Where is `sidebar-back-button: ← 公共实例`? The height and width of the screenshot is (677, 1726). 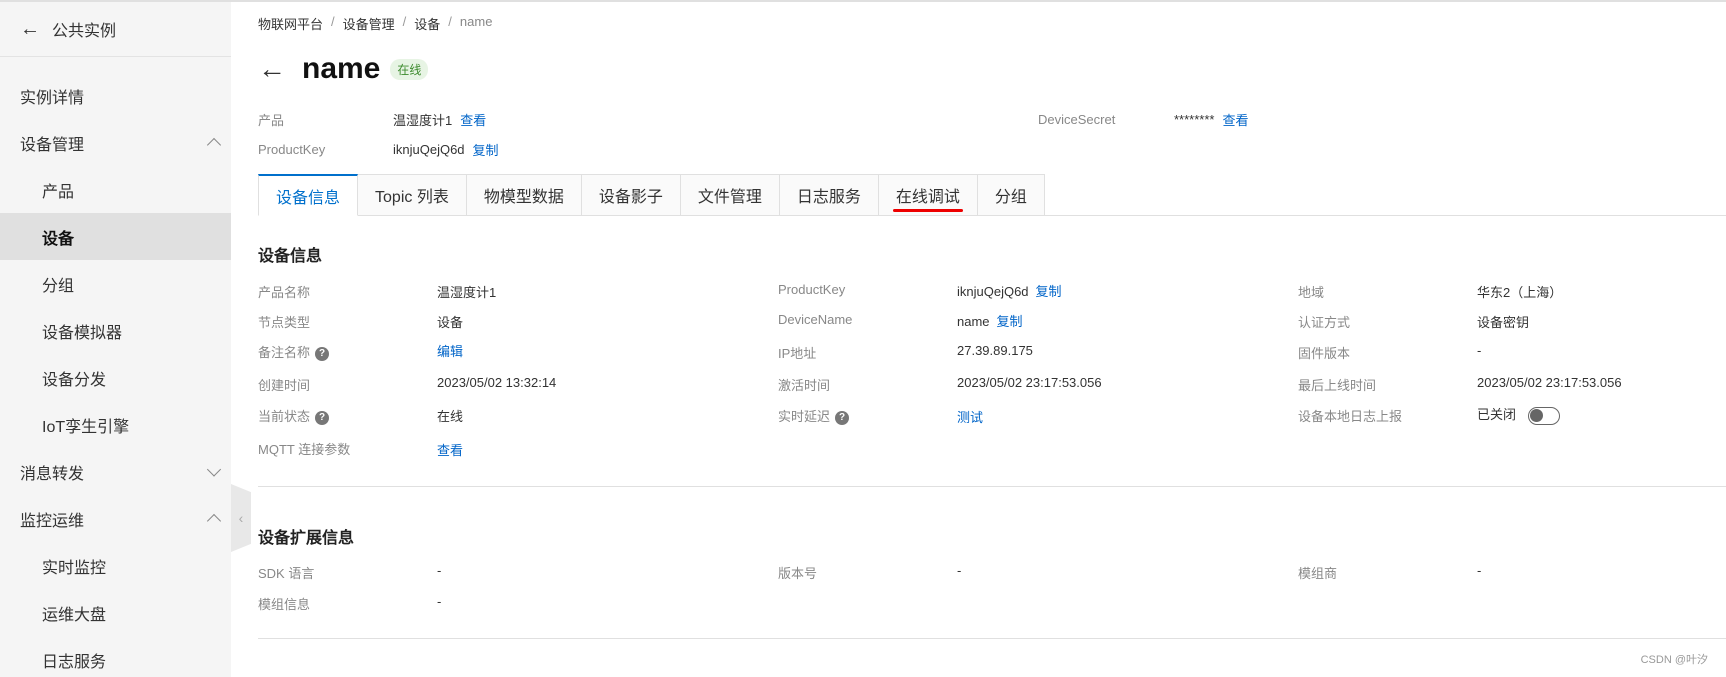 sidebar-back-button: ← 公共实例 is located at coordinates (115, 29).